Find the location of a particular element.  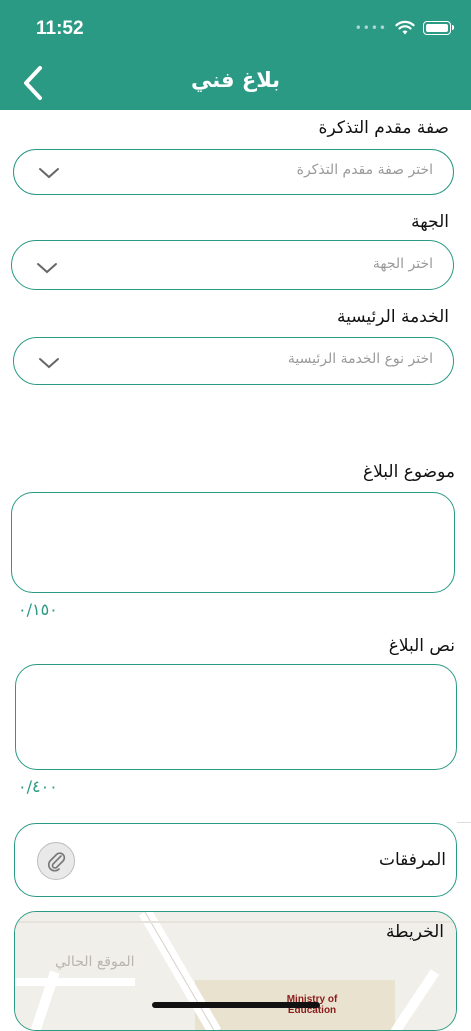

main-service-select: اختر نوع الخدمة الرئيسية is located at coordinates (233, 361).